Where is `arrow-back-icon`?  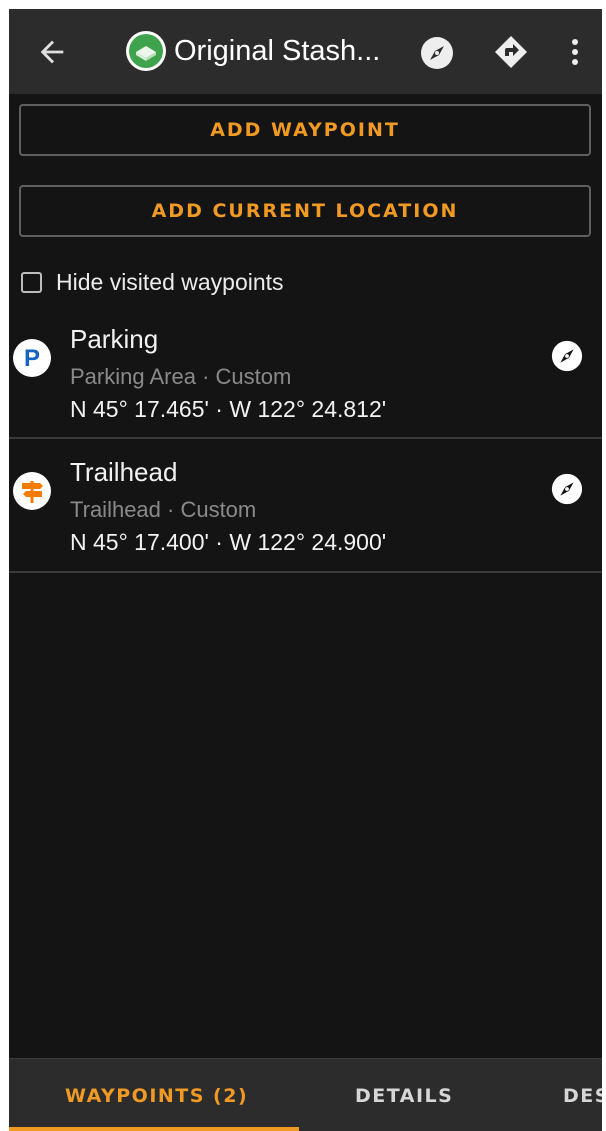 arrow-back-icon is located at coordinates (52, 52).